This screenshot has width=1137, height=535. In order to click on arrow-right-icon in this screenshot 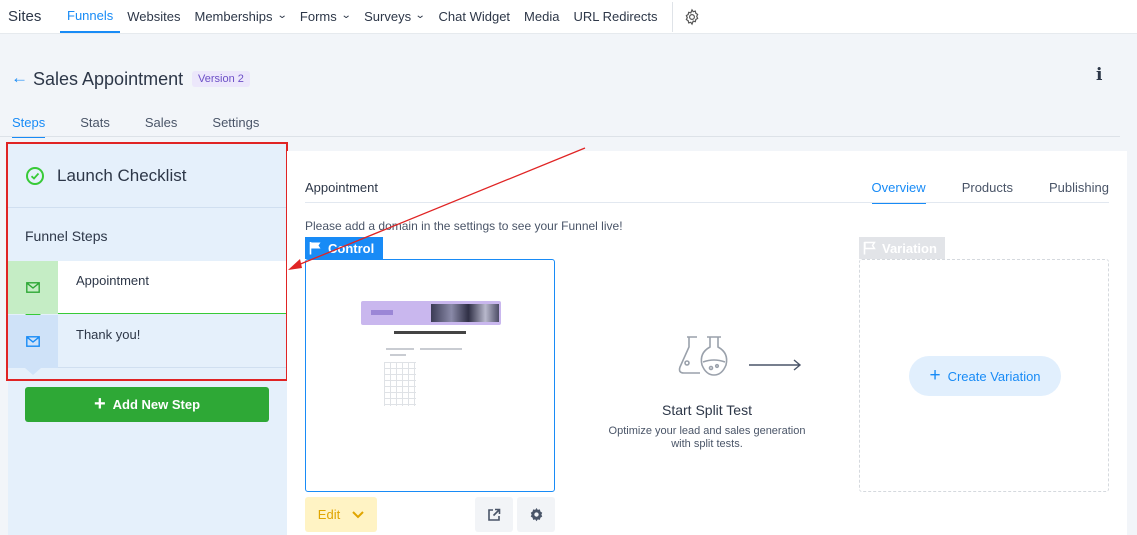, I will do `click(776, 366)`.